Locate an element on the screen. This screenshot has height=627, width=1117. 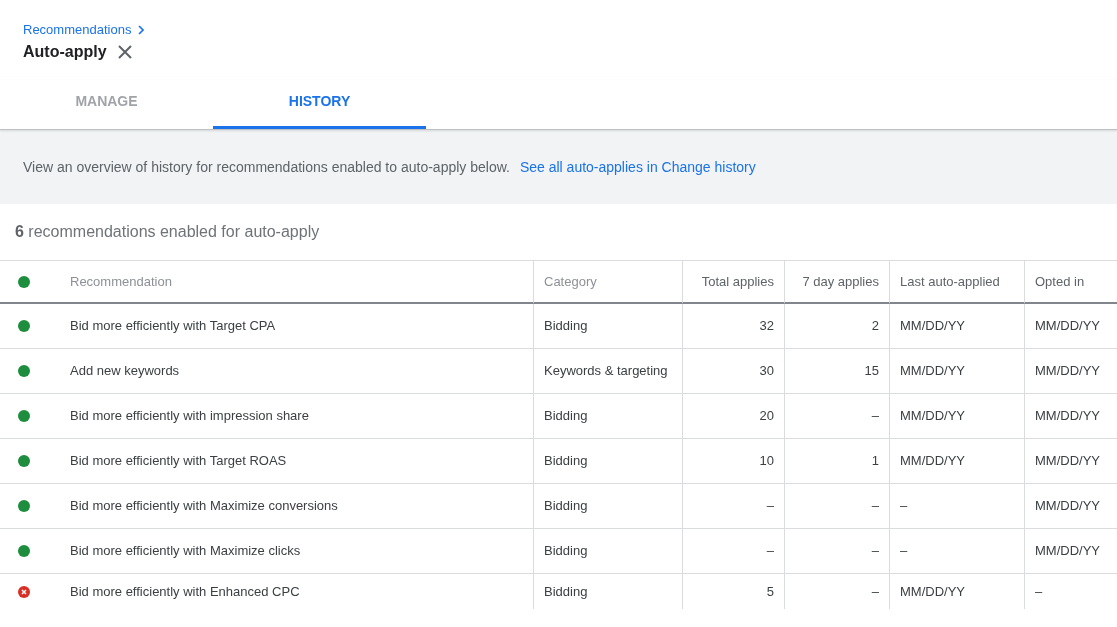
table-cell: Keywords & targeting is located at coordinates (608, 371).